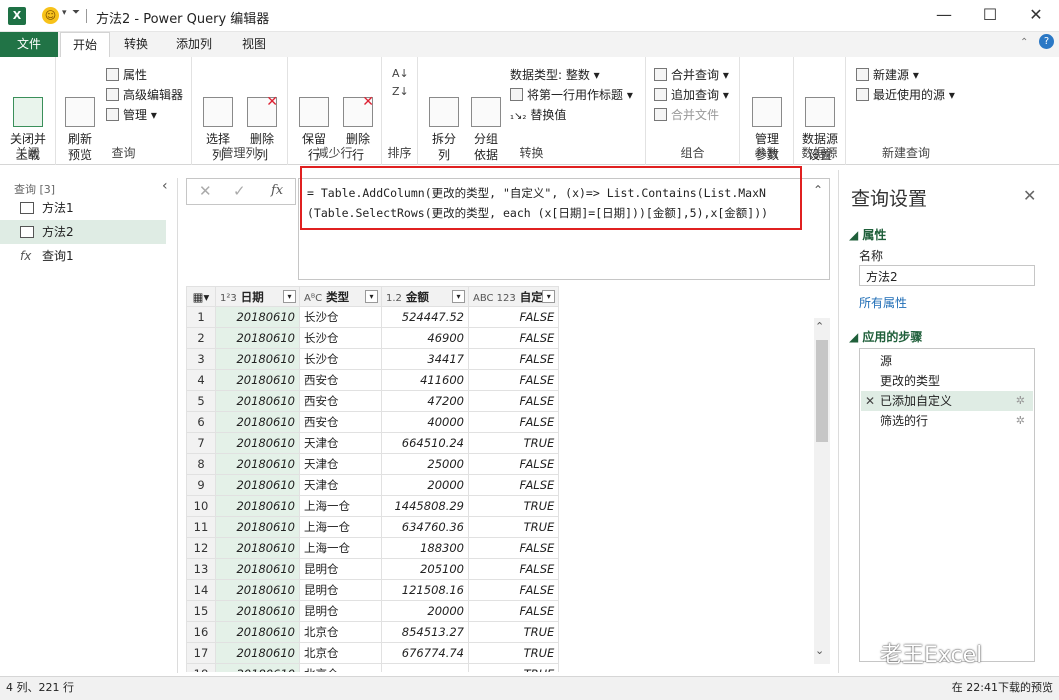  I want to click on collapse-formula-icon: ⌃, so click(818, 190).